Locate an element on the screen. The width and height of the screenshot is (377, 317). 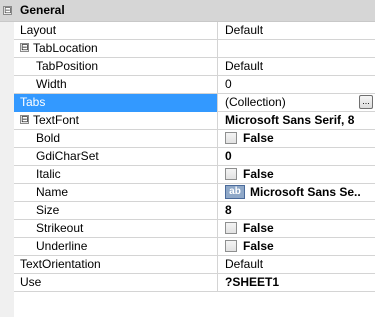
property-row-bold: Bold False is located at coordinates (195, 139).